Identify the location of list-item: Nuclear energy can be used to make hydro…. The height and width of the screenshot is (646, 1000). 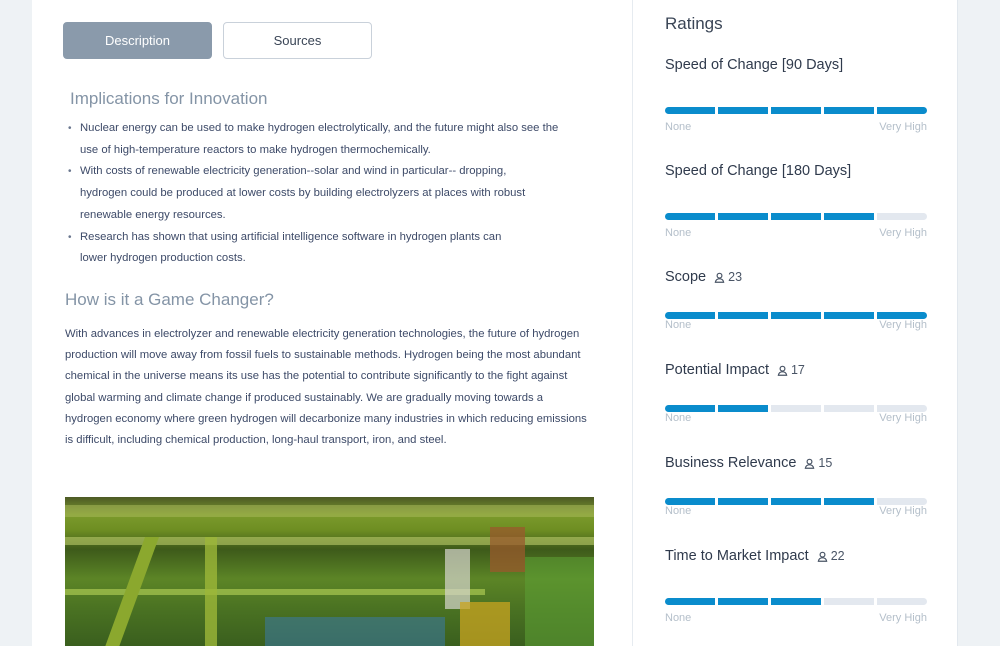
(318, 139).